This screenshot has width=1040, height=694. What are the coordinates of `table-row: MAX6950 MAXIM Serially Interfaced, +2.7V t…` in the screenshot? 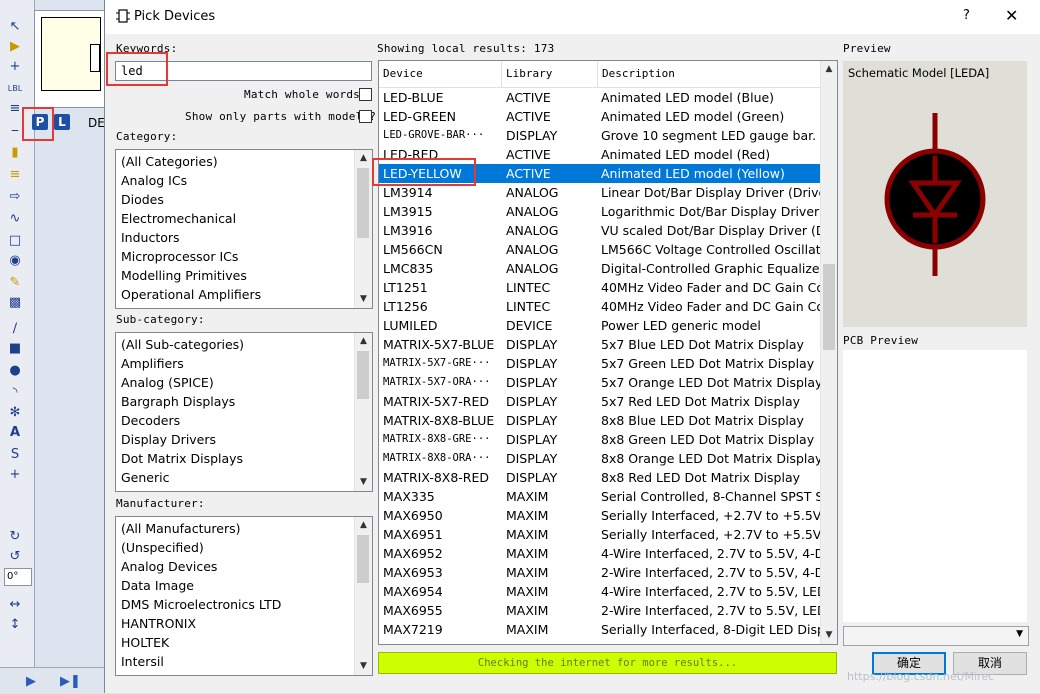 It's located at (601, 515).